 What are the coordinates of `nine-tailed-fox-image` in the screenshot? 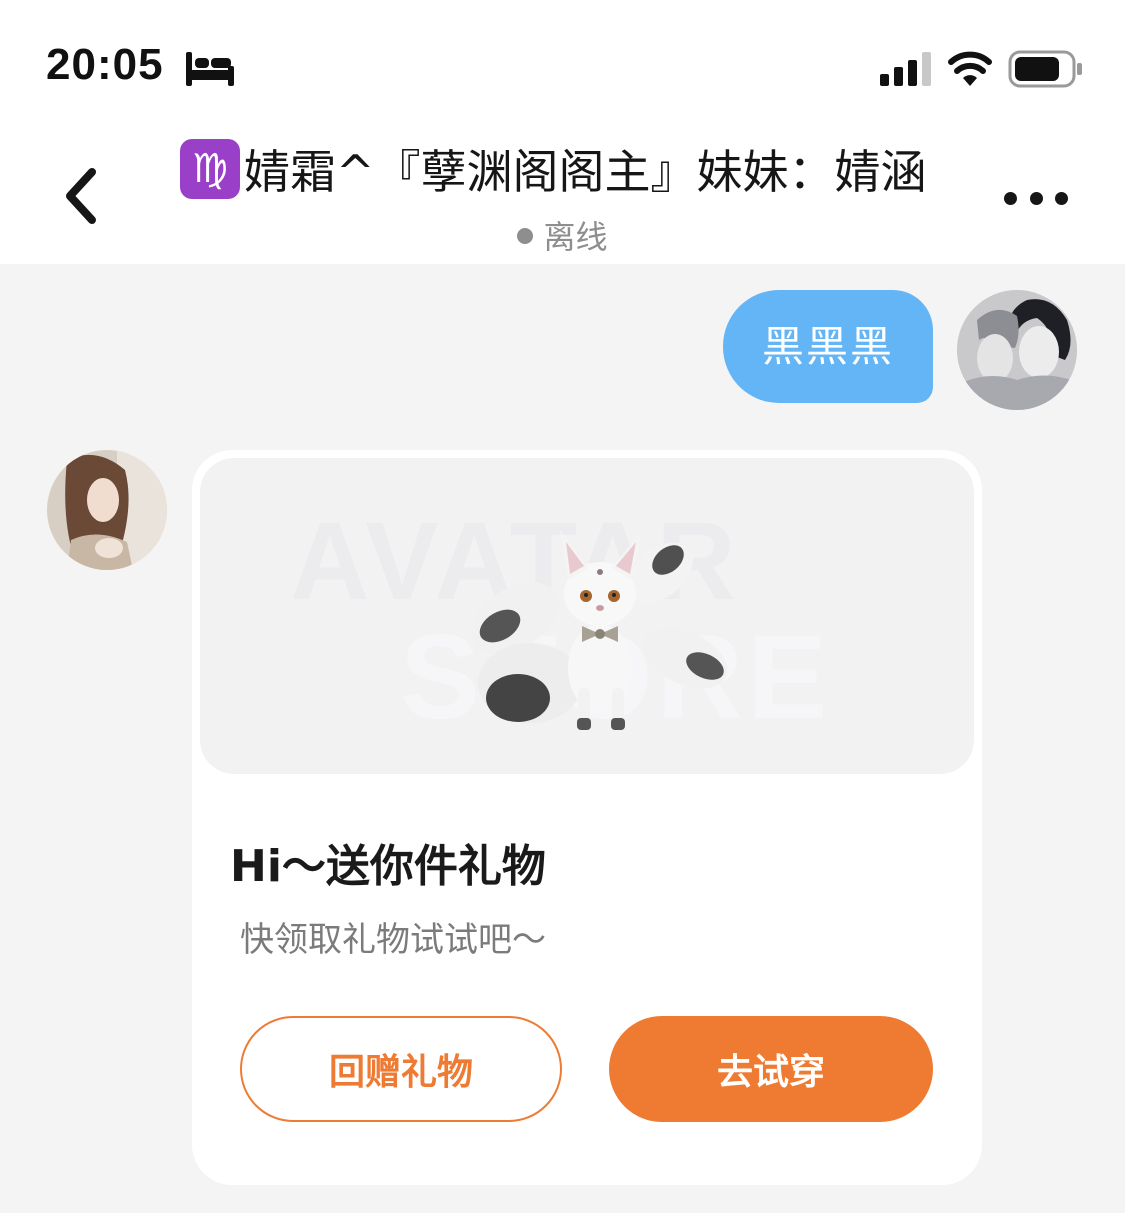 It's located at (599, 630).